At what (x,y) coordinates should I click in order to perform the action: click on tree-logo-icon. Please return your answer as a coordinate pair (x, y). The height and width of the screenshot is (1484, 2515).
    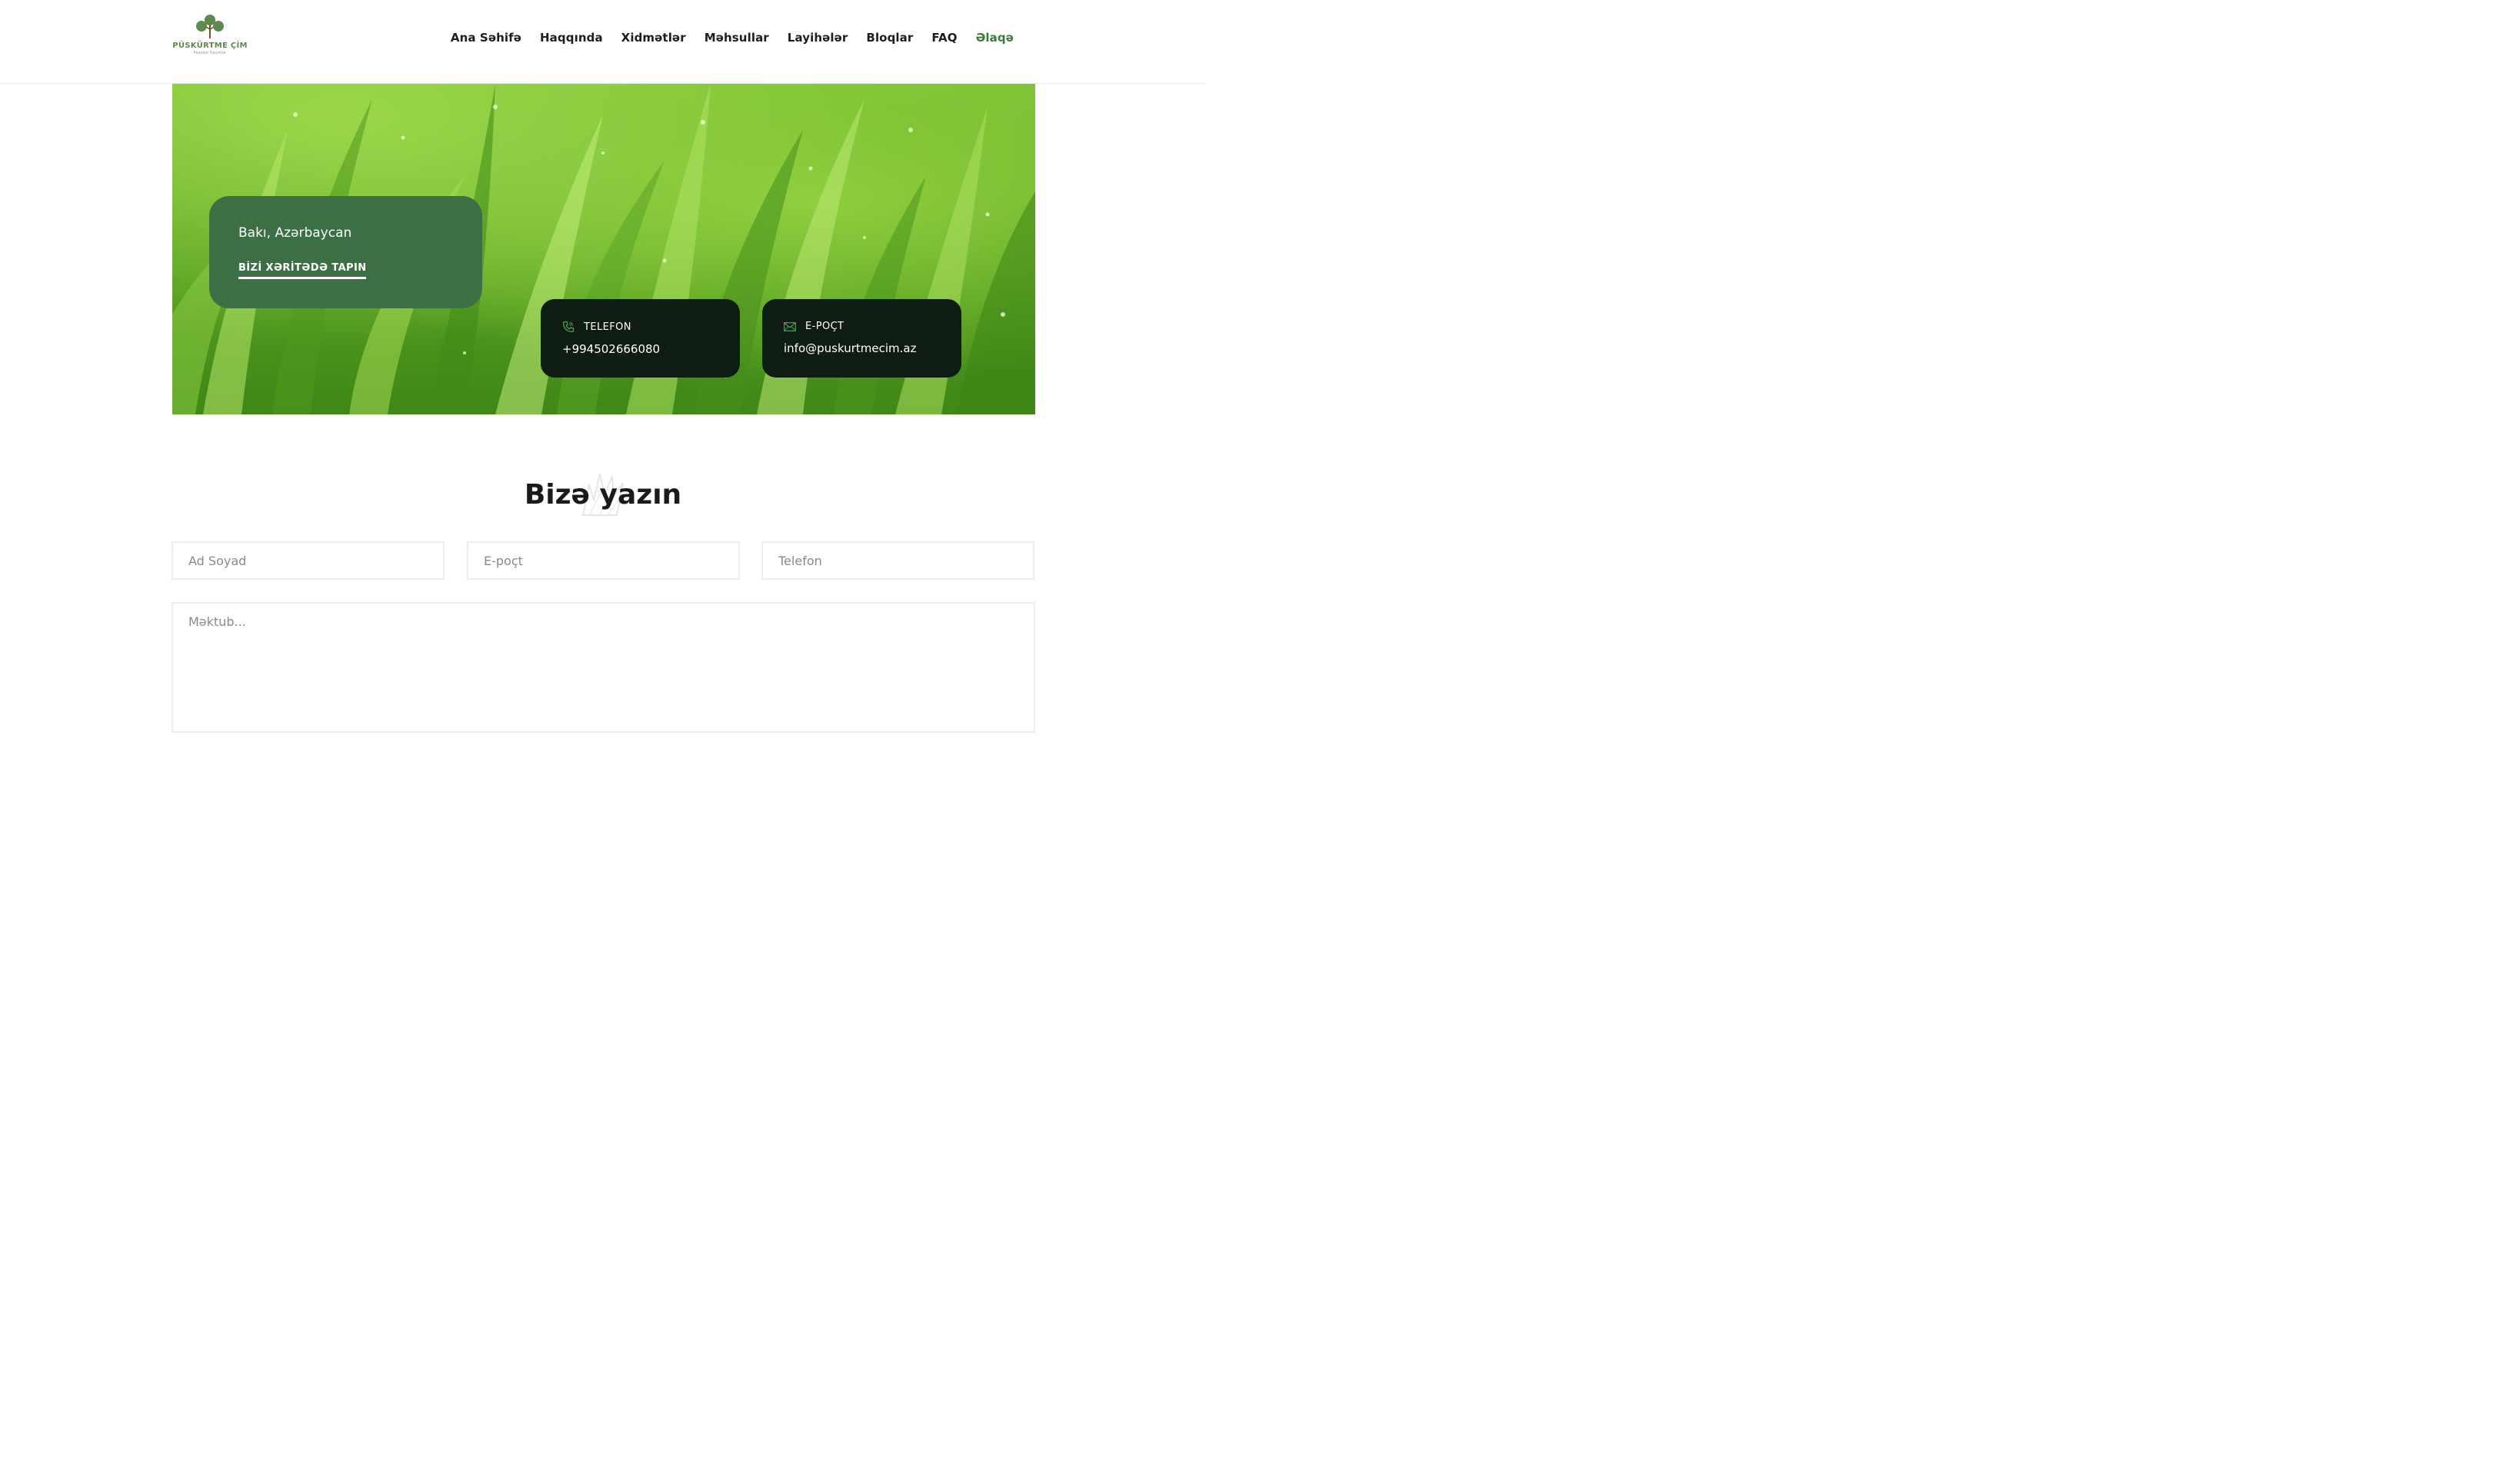
    Looking at the image, I should click on (210, 27).